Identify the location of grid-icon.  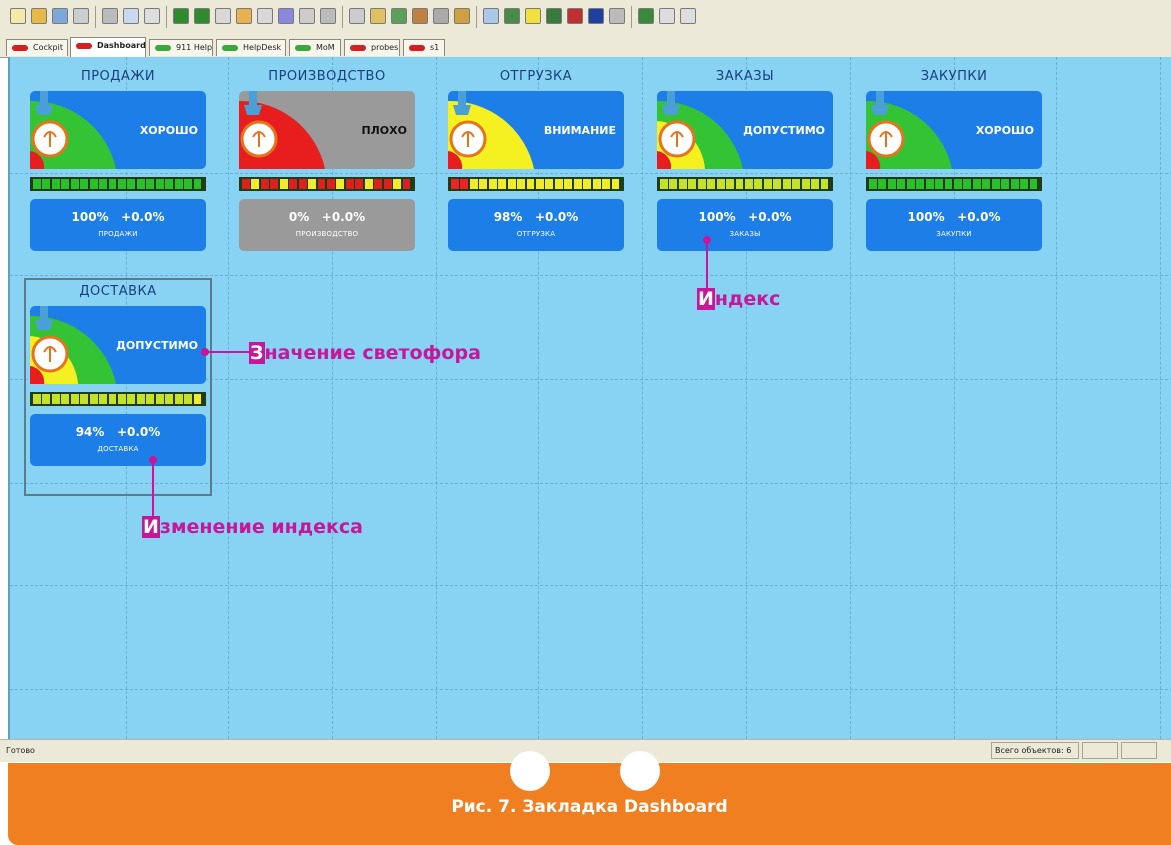
(491, 16).